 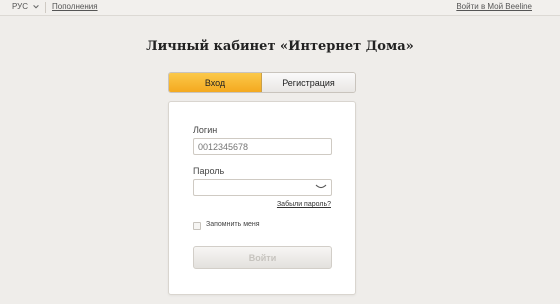 What do you see at coordinates (197, 226) in the screenshot?
I see `remember-me-checkbox` at bounding box center [197, 226].